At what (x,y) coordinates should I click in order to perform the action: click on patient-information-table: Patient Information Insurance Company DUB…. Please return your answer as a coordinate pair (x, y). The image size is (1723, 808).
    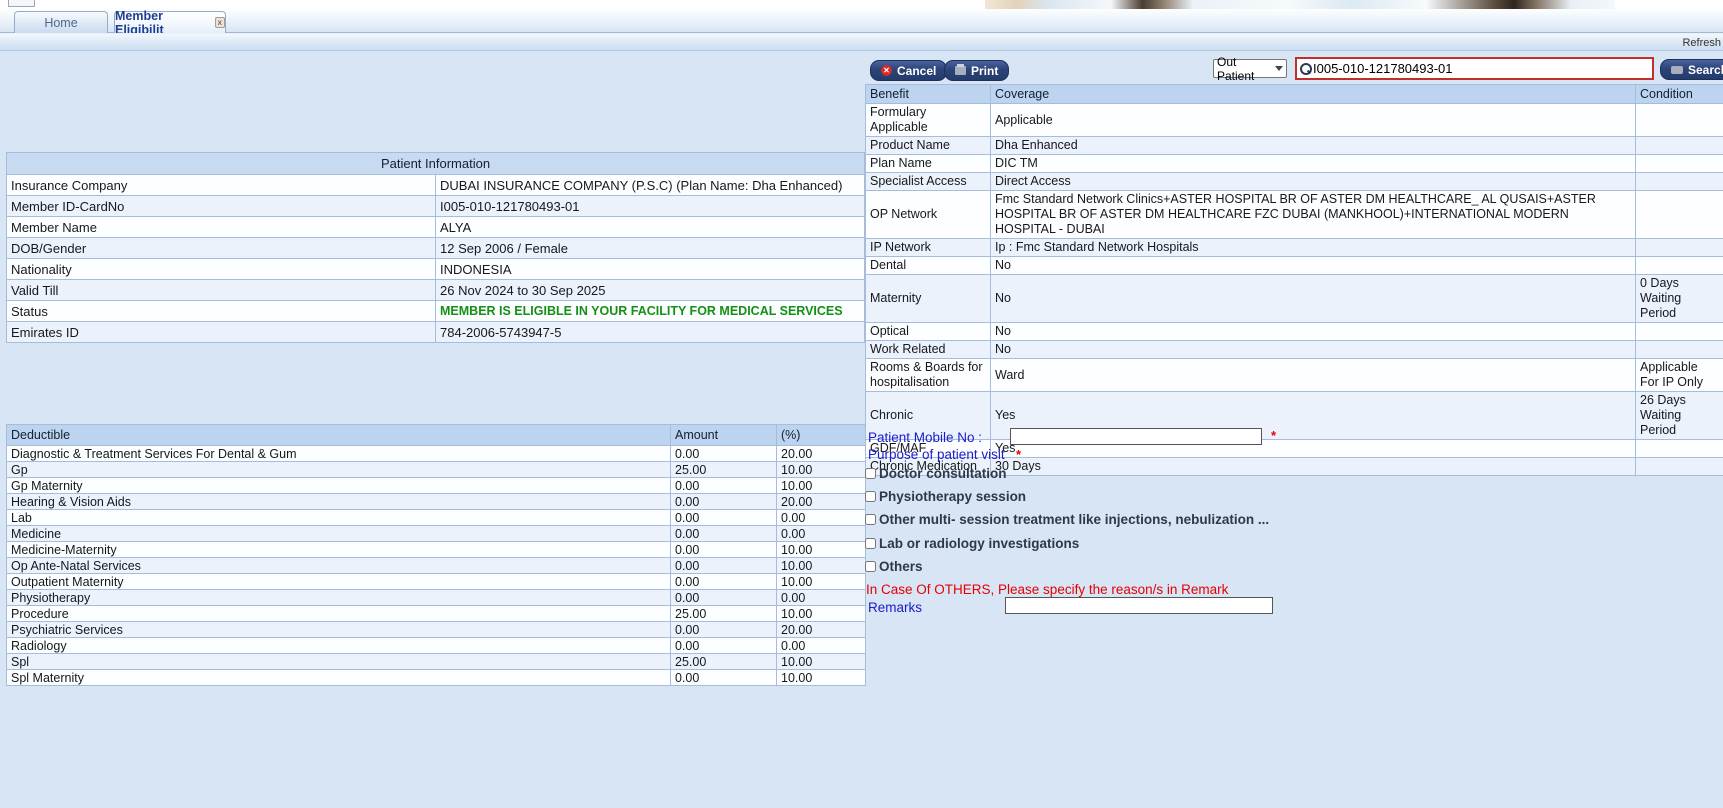
    Looking at the image, I should click on (435, 247).